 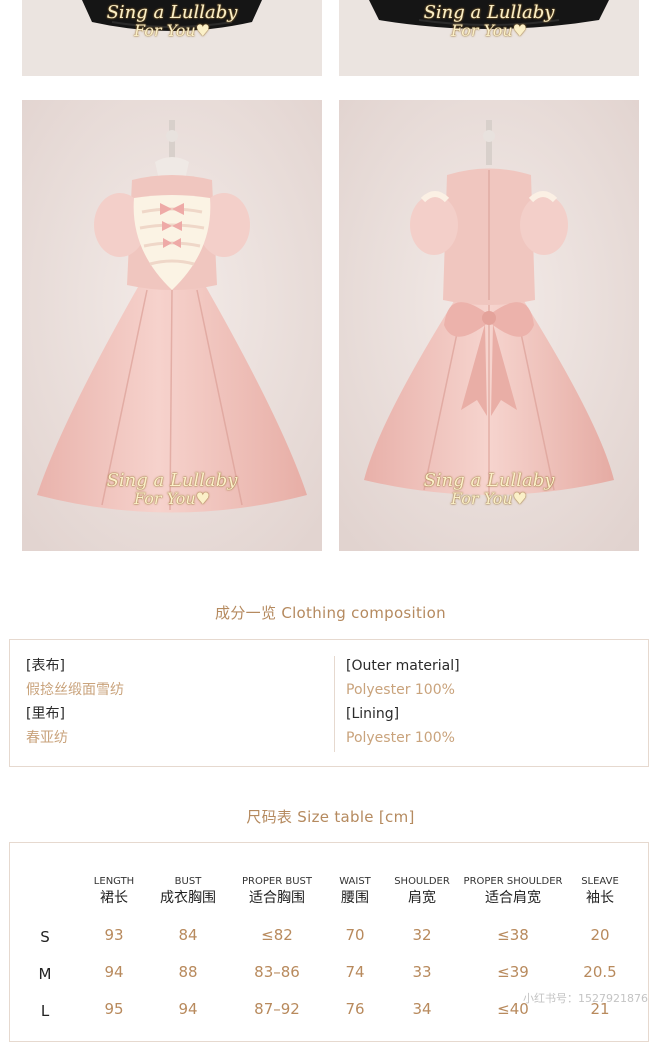 I want to click on photo-black-dress-front: Sing a Lullaby For You♥, so click(x=172, y=38).